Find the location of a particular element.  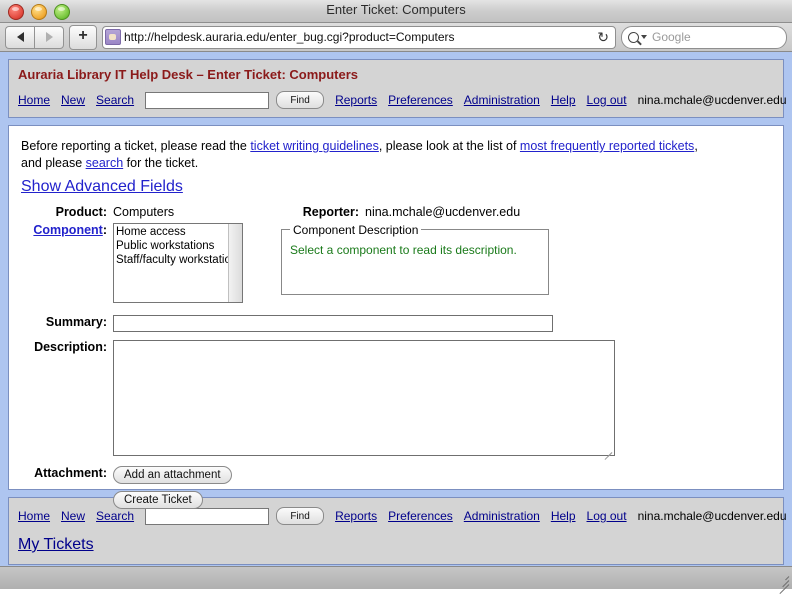

window-resize-handle is located at coordinates (782, 580).